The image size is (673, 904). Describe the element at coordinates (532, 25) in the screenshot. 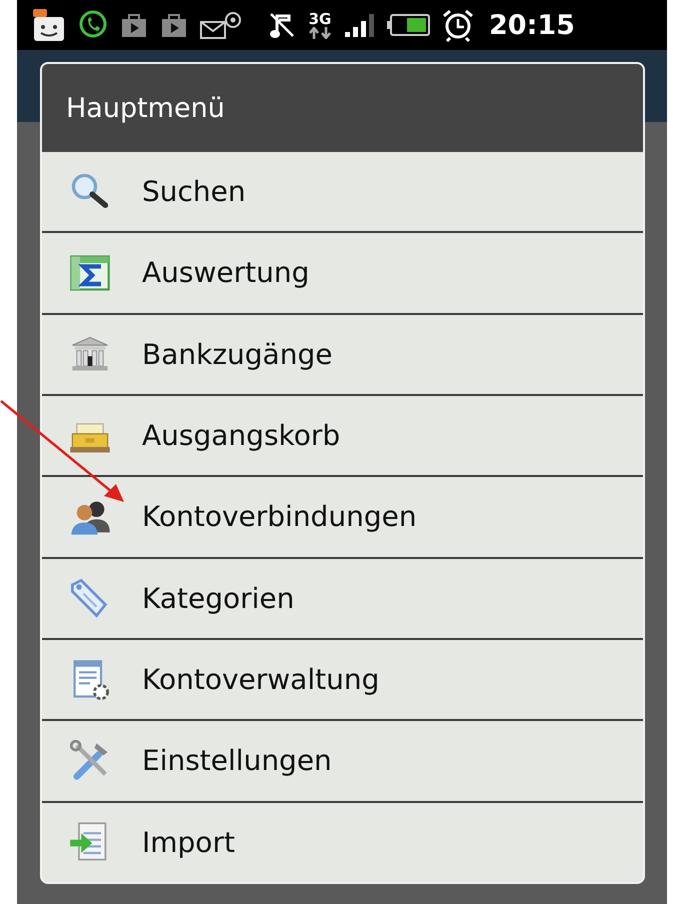

I see `clock-time: 20:15` at that location.